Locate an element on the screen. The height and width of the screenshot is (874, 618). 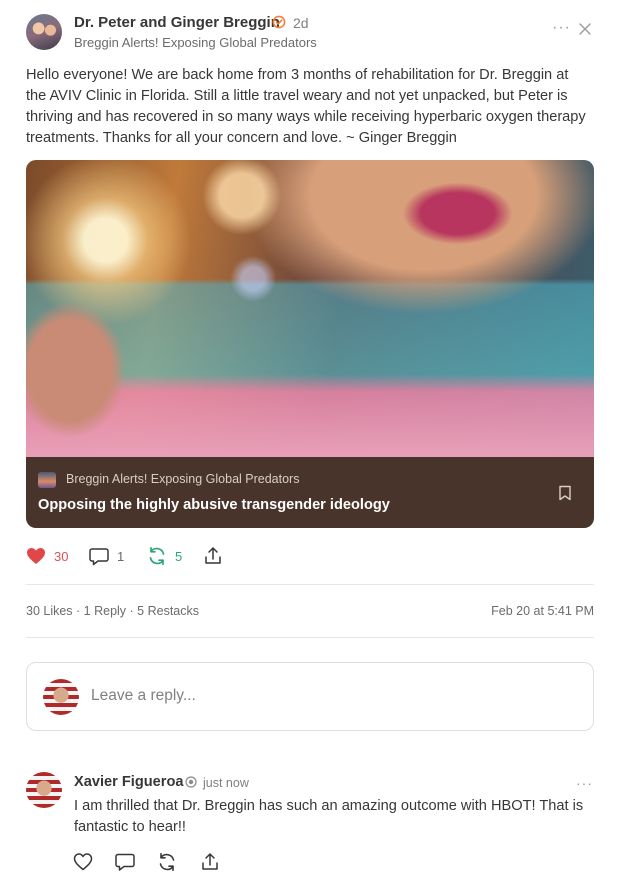
post-stats: 30 Likes · 1 Reply · 5 Restacks is located at coordinates (113, 611).